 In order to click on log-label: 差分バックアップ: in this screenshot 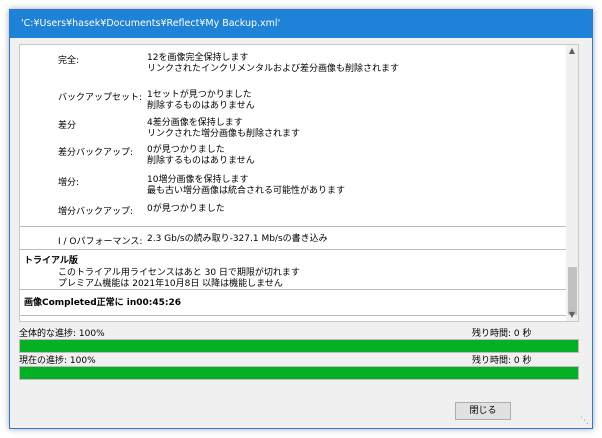, I will do `click(96, 153)`.